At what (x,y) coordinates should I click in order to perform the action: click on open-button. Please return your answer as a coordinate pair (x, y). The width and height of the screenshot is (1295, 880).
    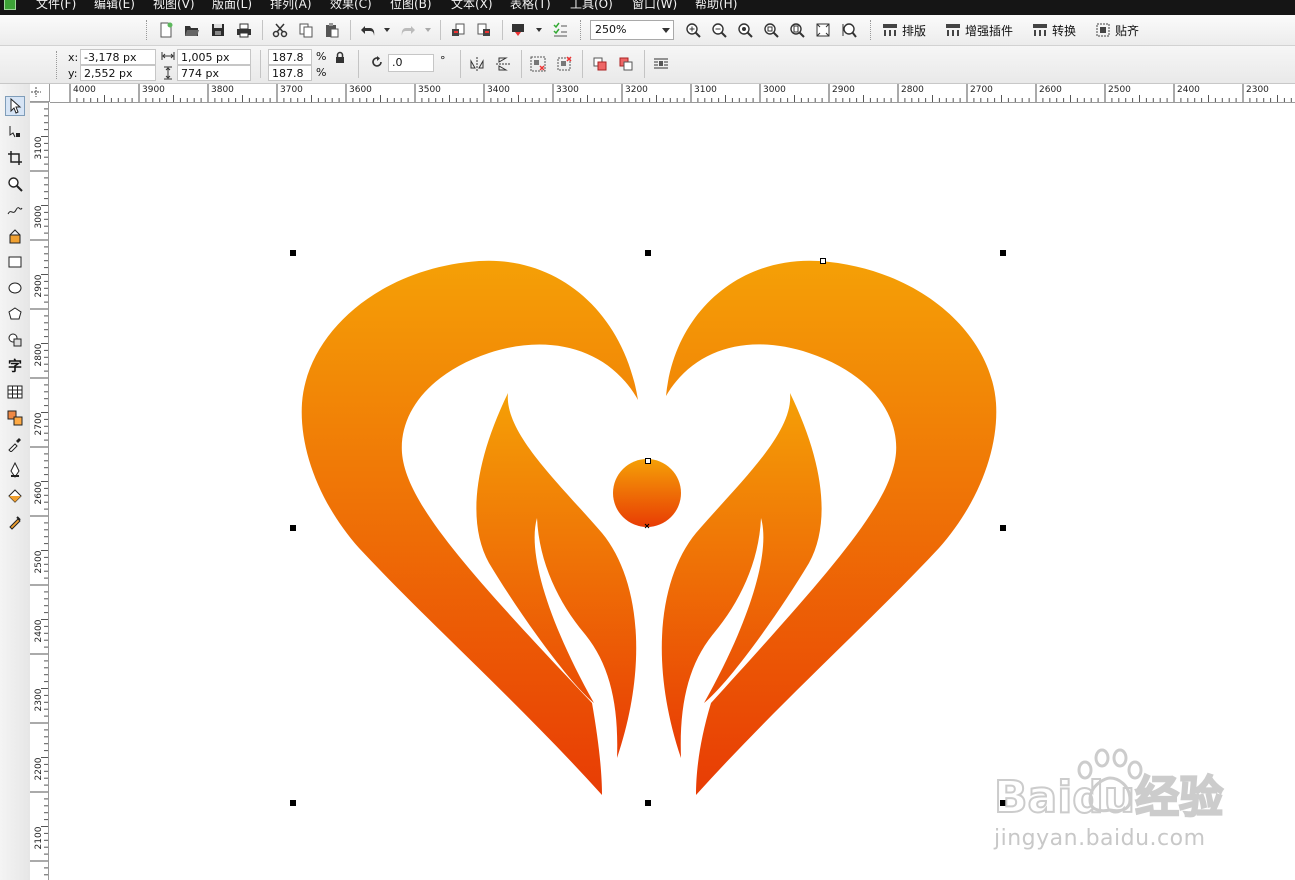
    Looking at the image, I should click on (192, 30).